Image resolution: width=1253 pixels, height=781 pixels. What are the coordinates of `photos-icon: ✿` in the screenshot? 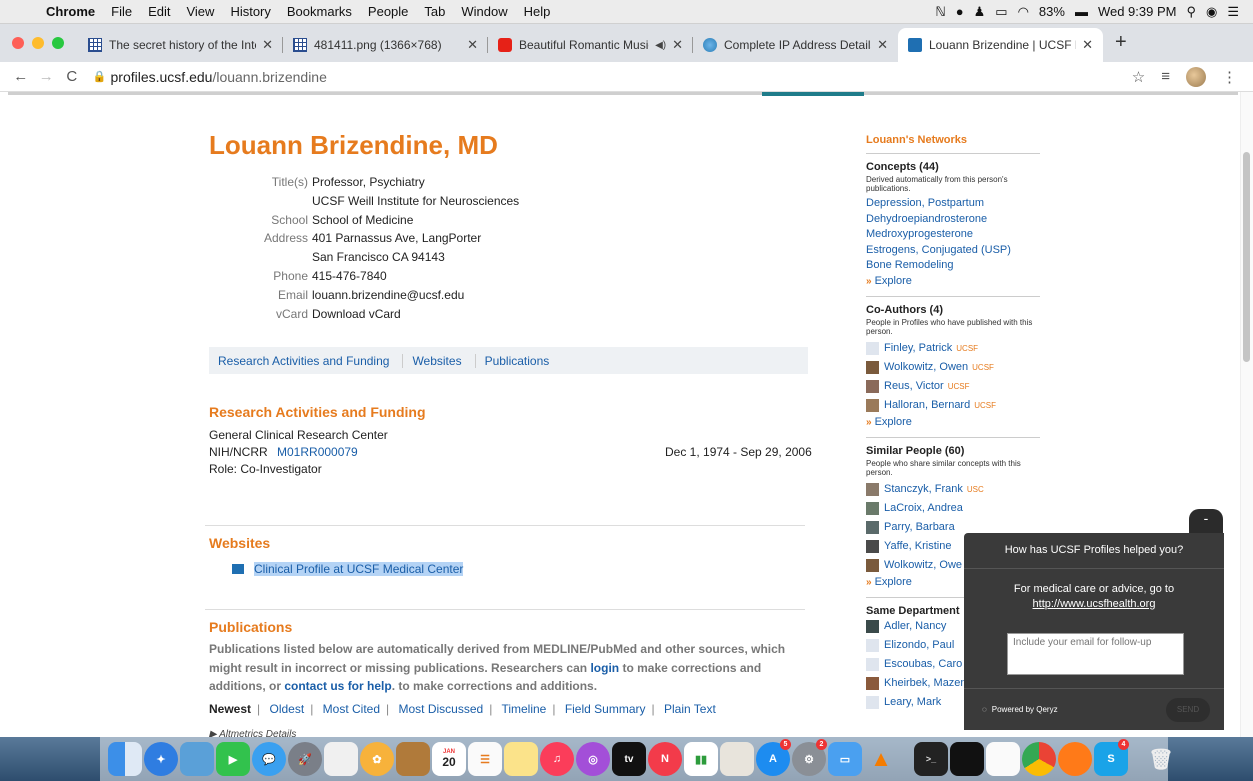 It's located at (377, 759).